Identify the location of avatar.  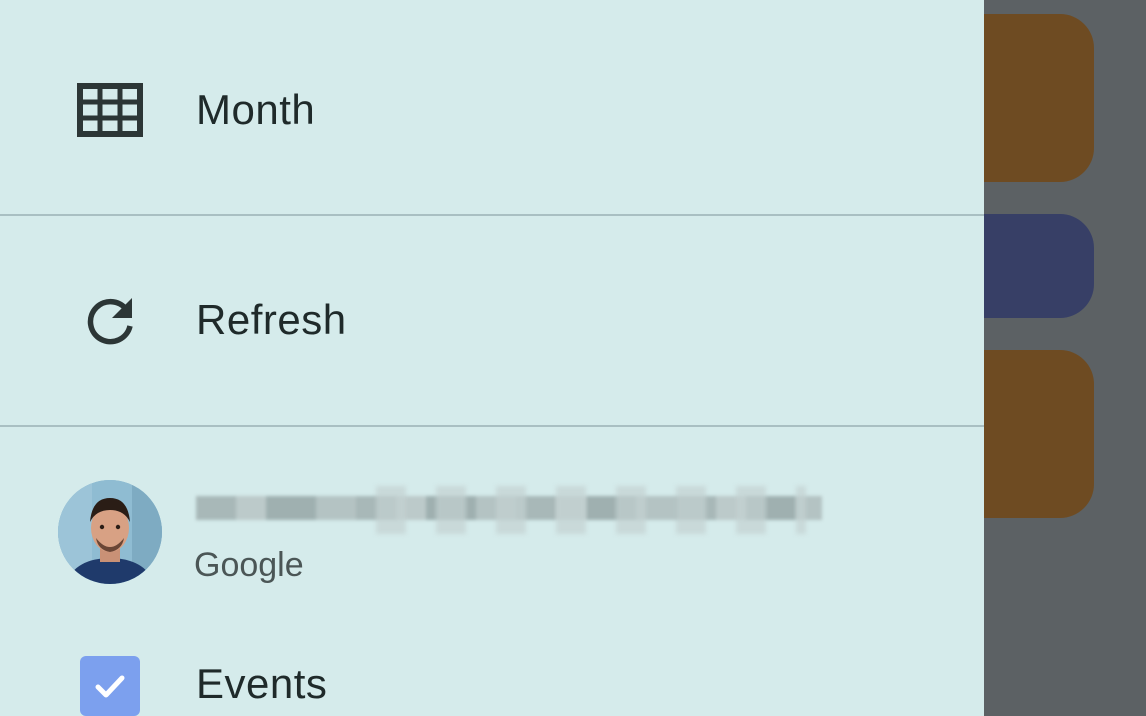
(110, 532).